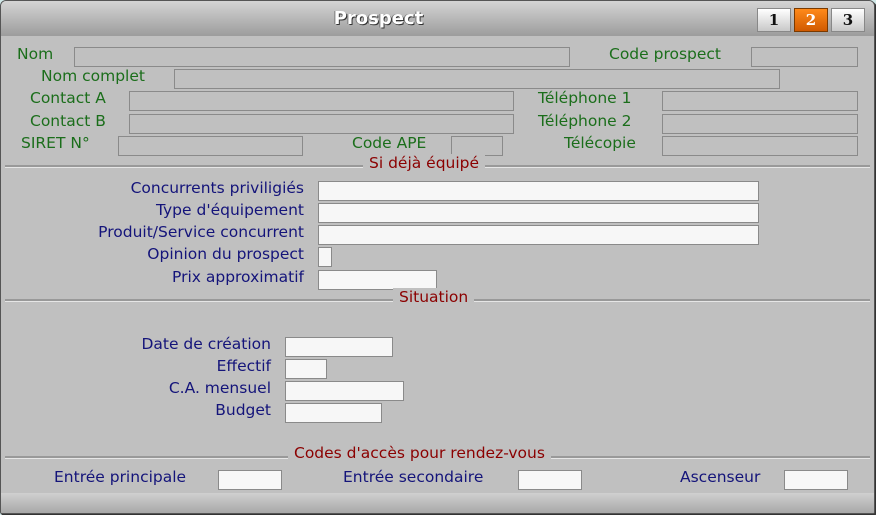 The image size is (876, 515). What do you see at coordinates (811, 20) in the screenshot?
I see `tab-page-2: 2` at bounding box center [811, 20].